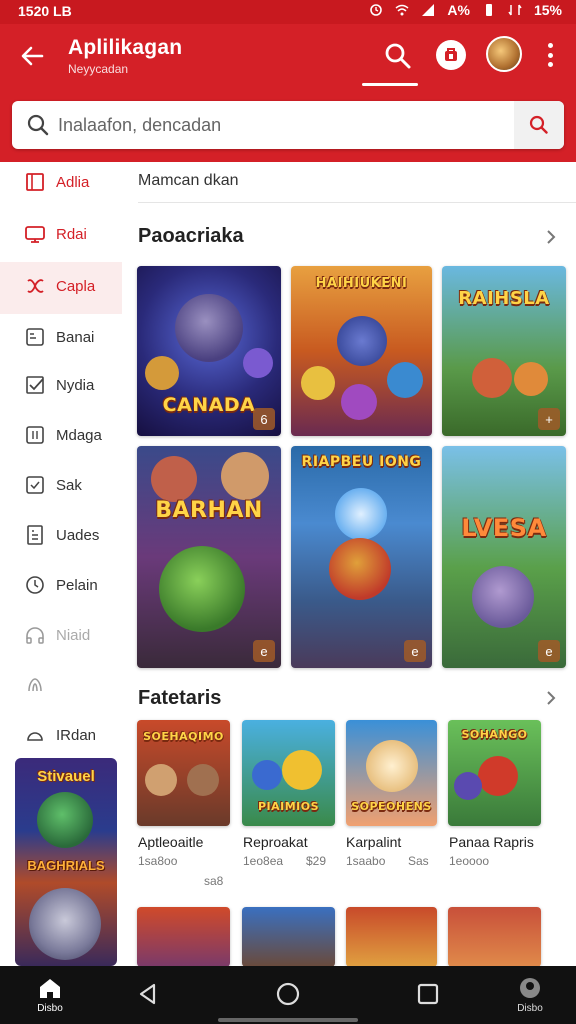 The height and width of the screenshot is (1024, 576). Describe the element at coordinates (61, 735) in the screenshot. I see `sidebar-item-irdan: IRdan` at that location.